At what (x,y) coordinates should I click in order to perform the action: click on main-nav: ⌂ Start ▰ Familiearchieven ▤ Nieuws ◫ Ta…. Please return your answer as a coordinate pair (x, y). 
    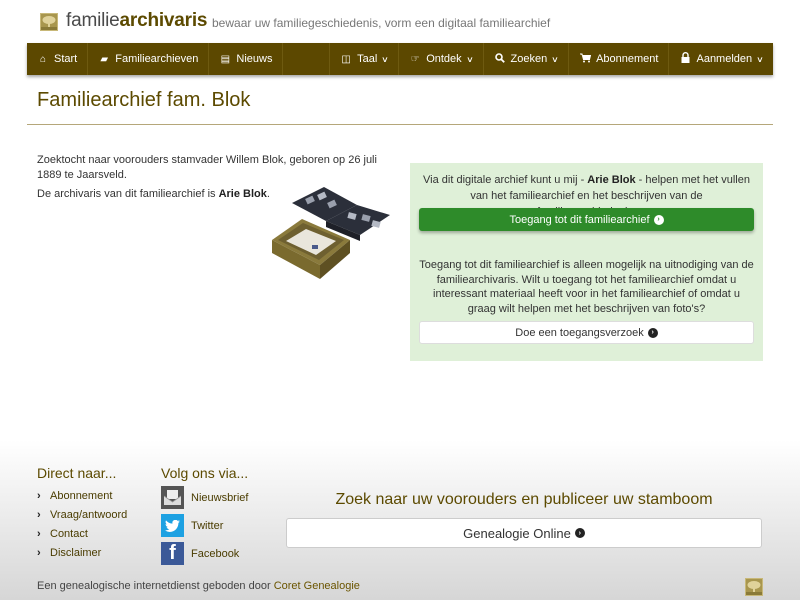
    Looking at the image, I should click on (400, 59).